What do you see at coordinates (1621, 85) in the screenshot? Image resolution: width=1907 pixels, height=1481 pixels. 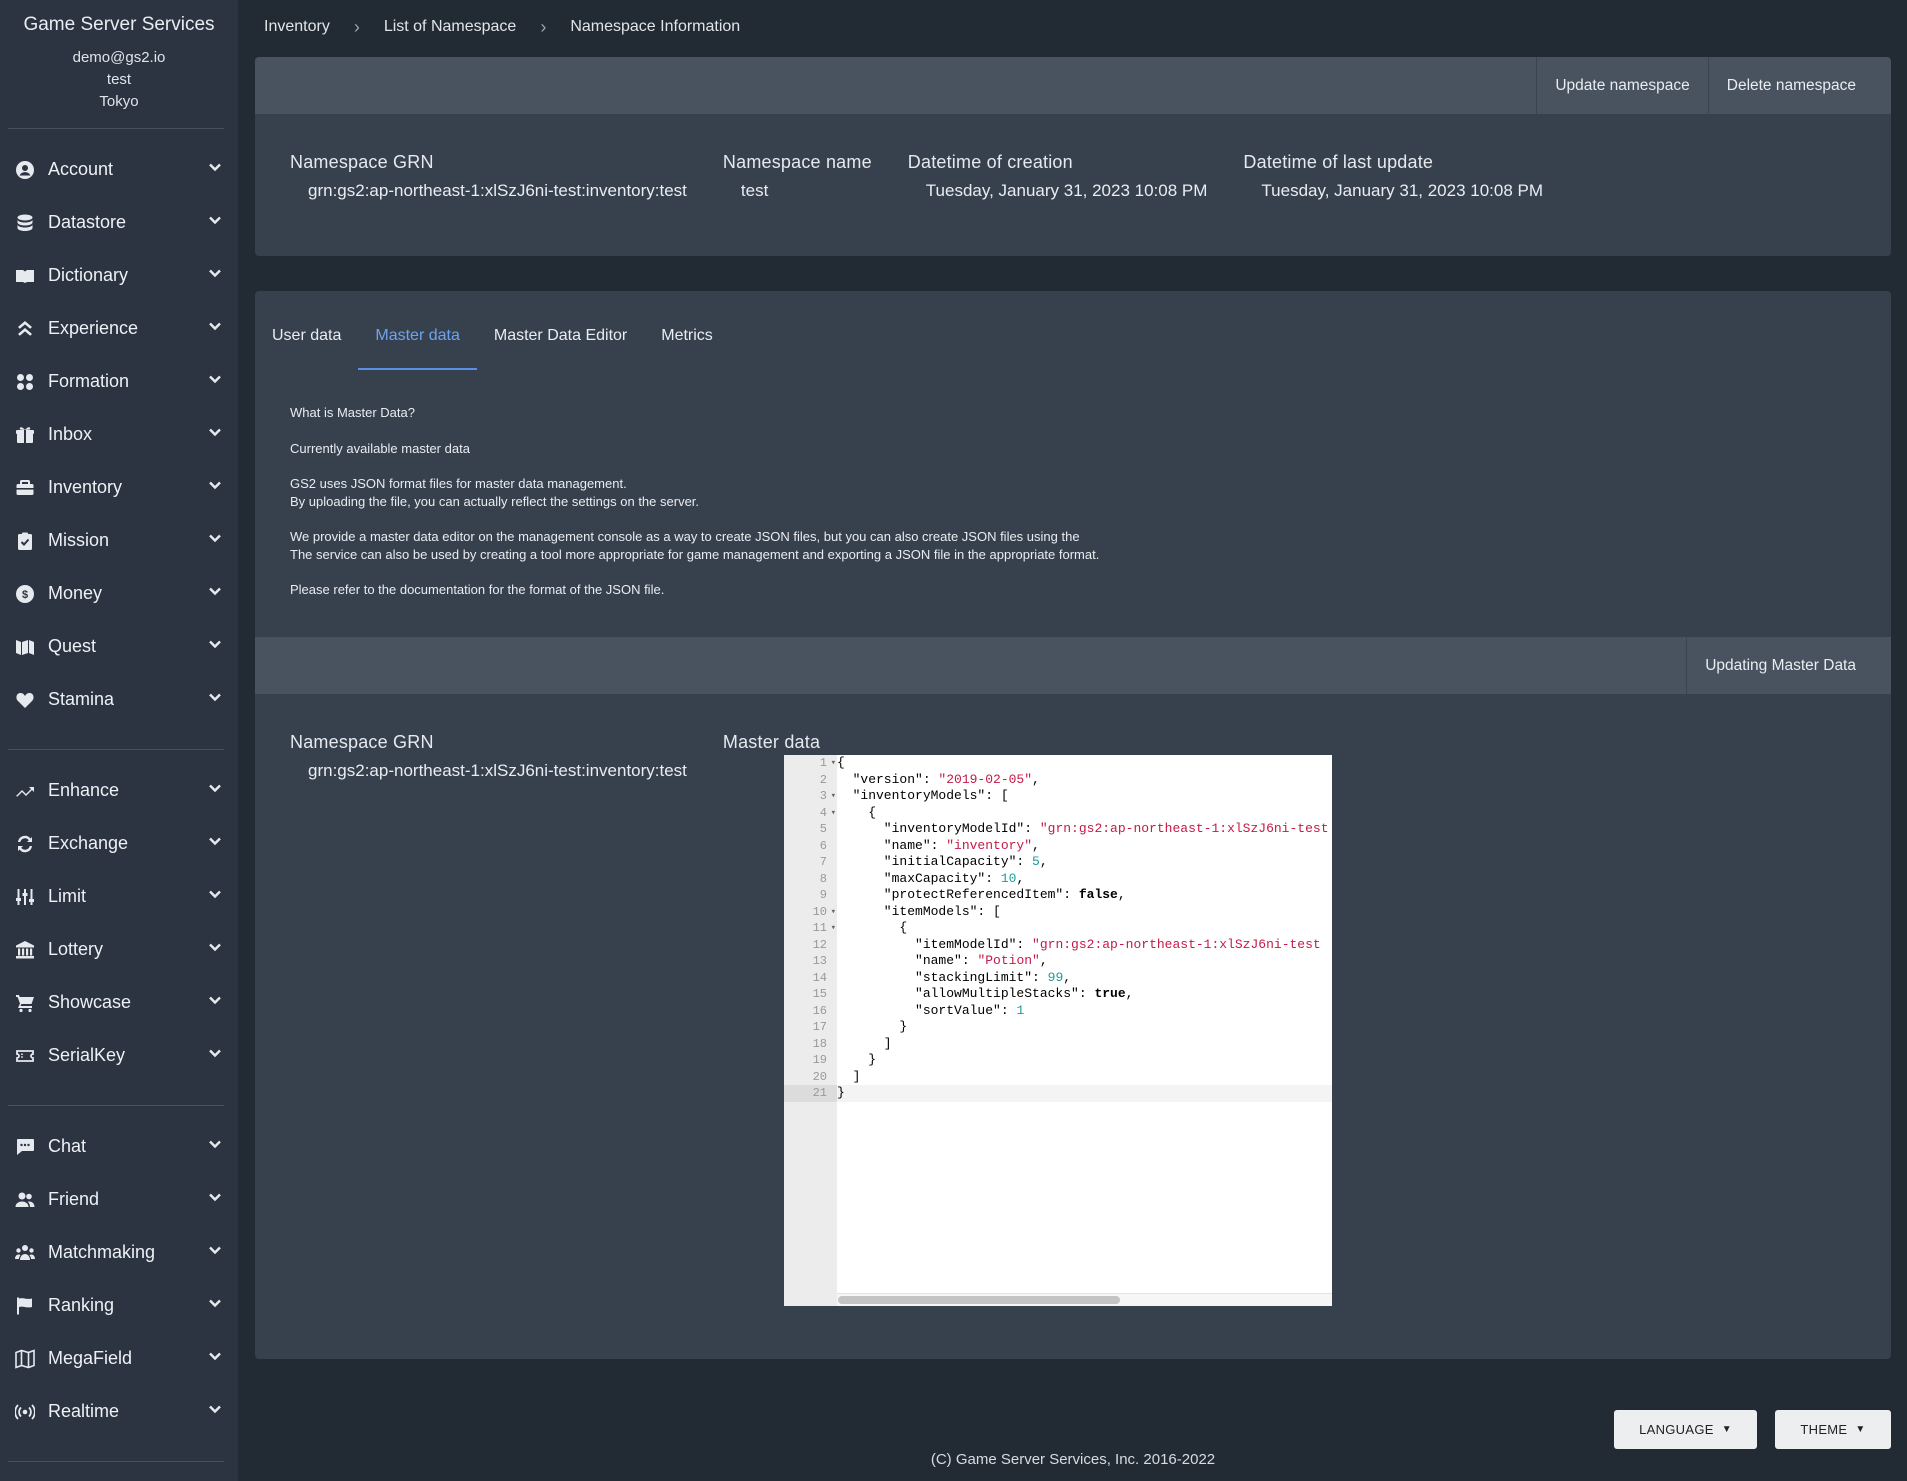 I see `update-namespace-button: Update namespace` at bounding box center [1621, 85].